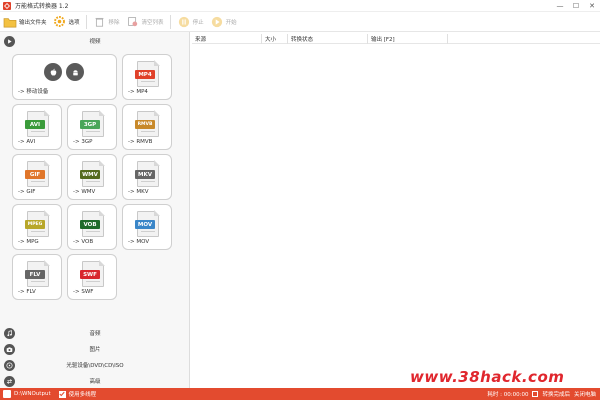  I want to click on format-tile-mov: MOV -> MOV, so click(147, 227).